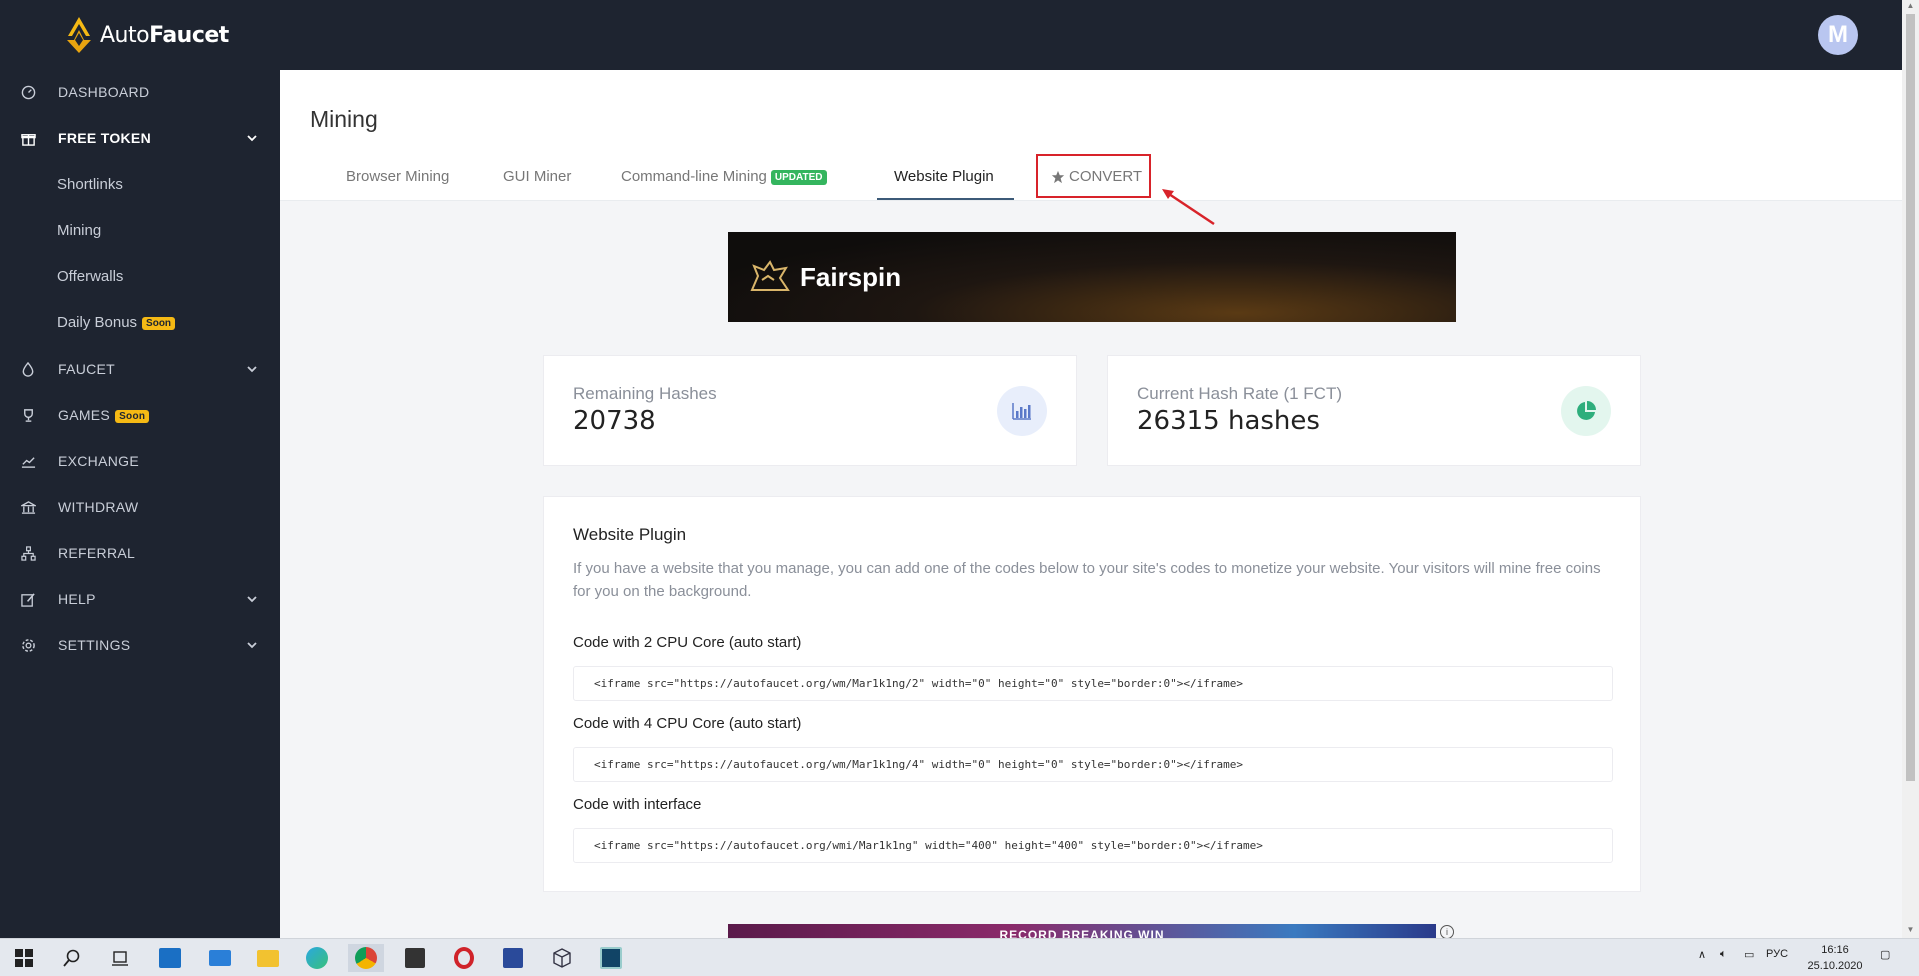 This screenshot has width=1919, height=976. What do you see at coordinates (1910, 397) in the screenshot?
I see `scroll-thumb` at bounding box center [1910, 397].